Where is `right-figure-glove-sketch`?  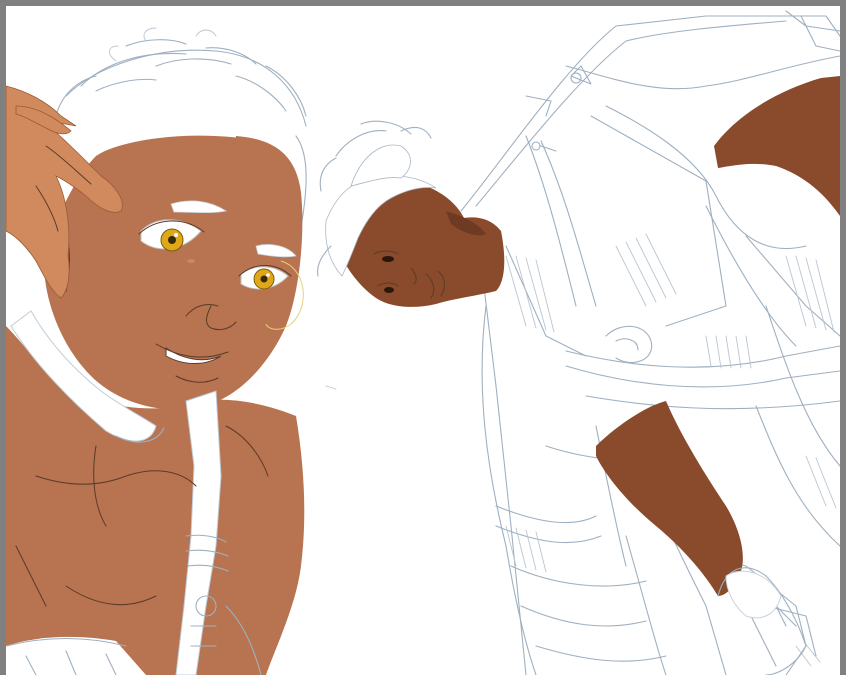
right-figure-glove-sketch is located at coordinates (762, 621).